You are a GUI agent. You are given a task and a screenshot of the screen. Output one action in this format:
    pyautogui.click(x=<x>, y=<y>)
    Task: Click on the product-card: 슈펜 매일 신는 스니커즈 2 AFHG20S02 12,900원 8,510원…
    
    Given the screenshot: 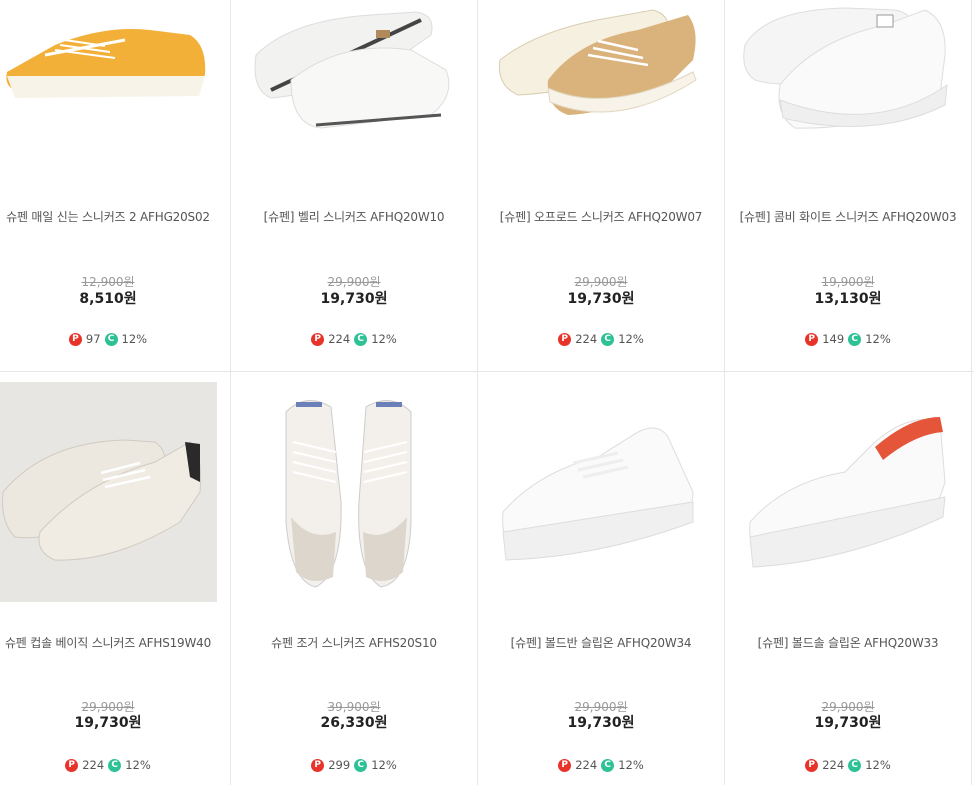 What is the action you would take?
    pyautogui.click(x=115, y=186)
    